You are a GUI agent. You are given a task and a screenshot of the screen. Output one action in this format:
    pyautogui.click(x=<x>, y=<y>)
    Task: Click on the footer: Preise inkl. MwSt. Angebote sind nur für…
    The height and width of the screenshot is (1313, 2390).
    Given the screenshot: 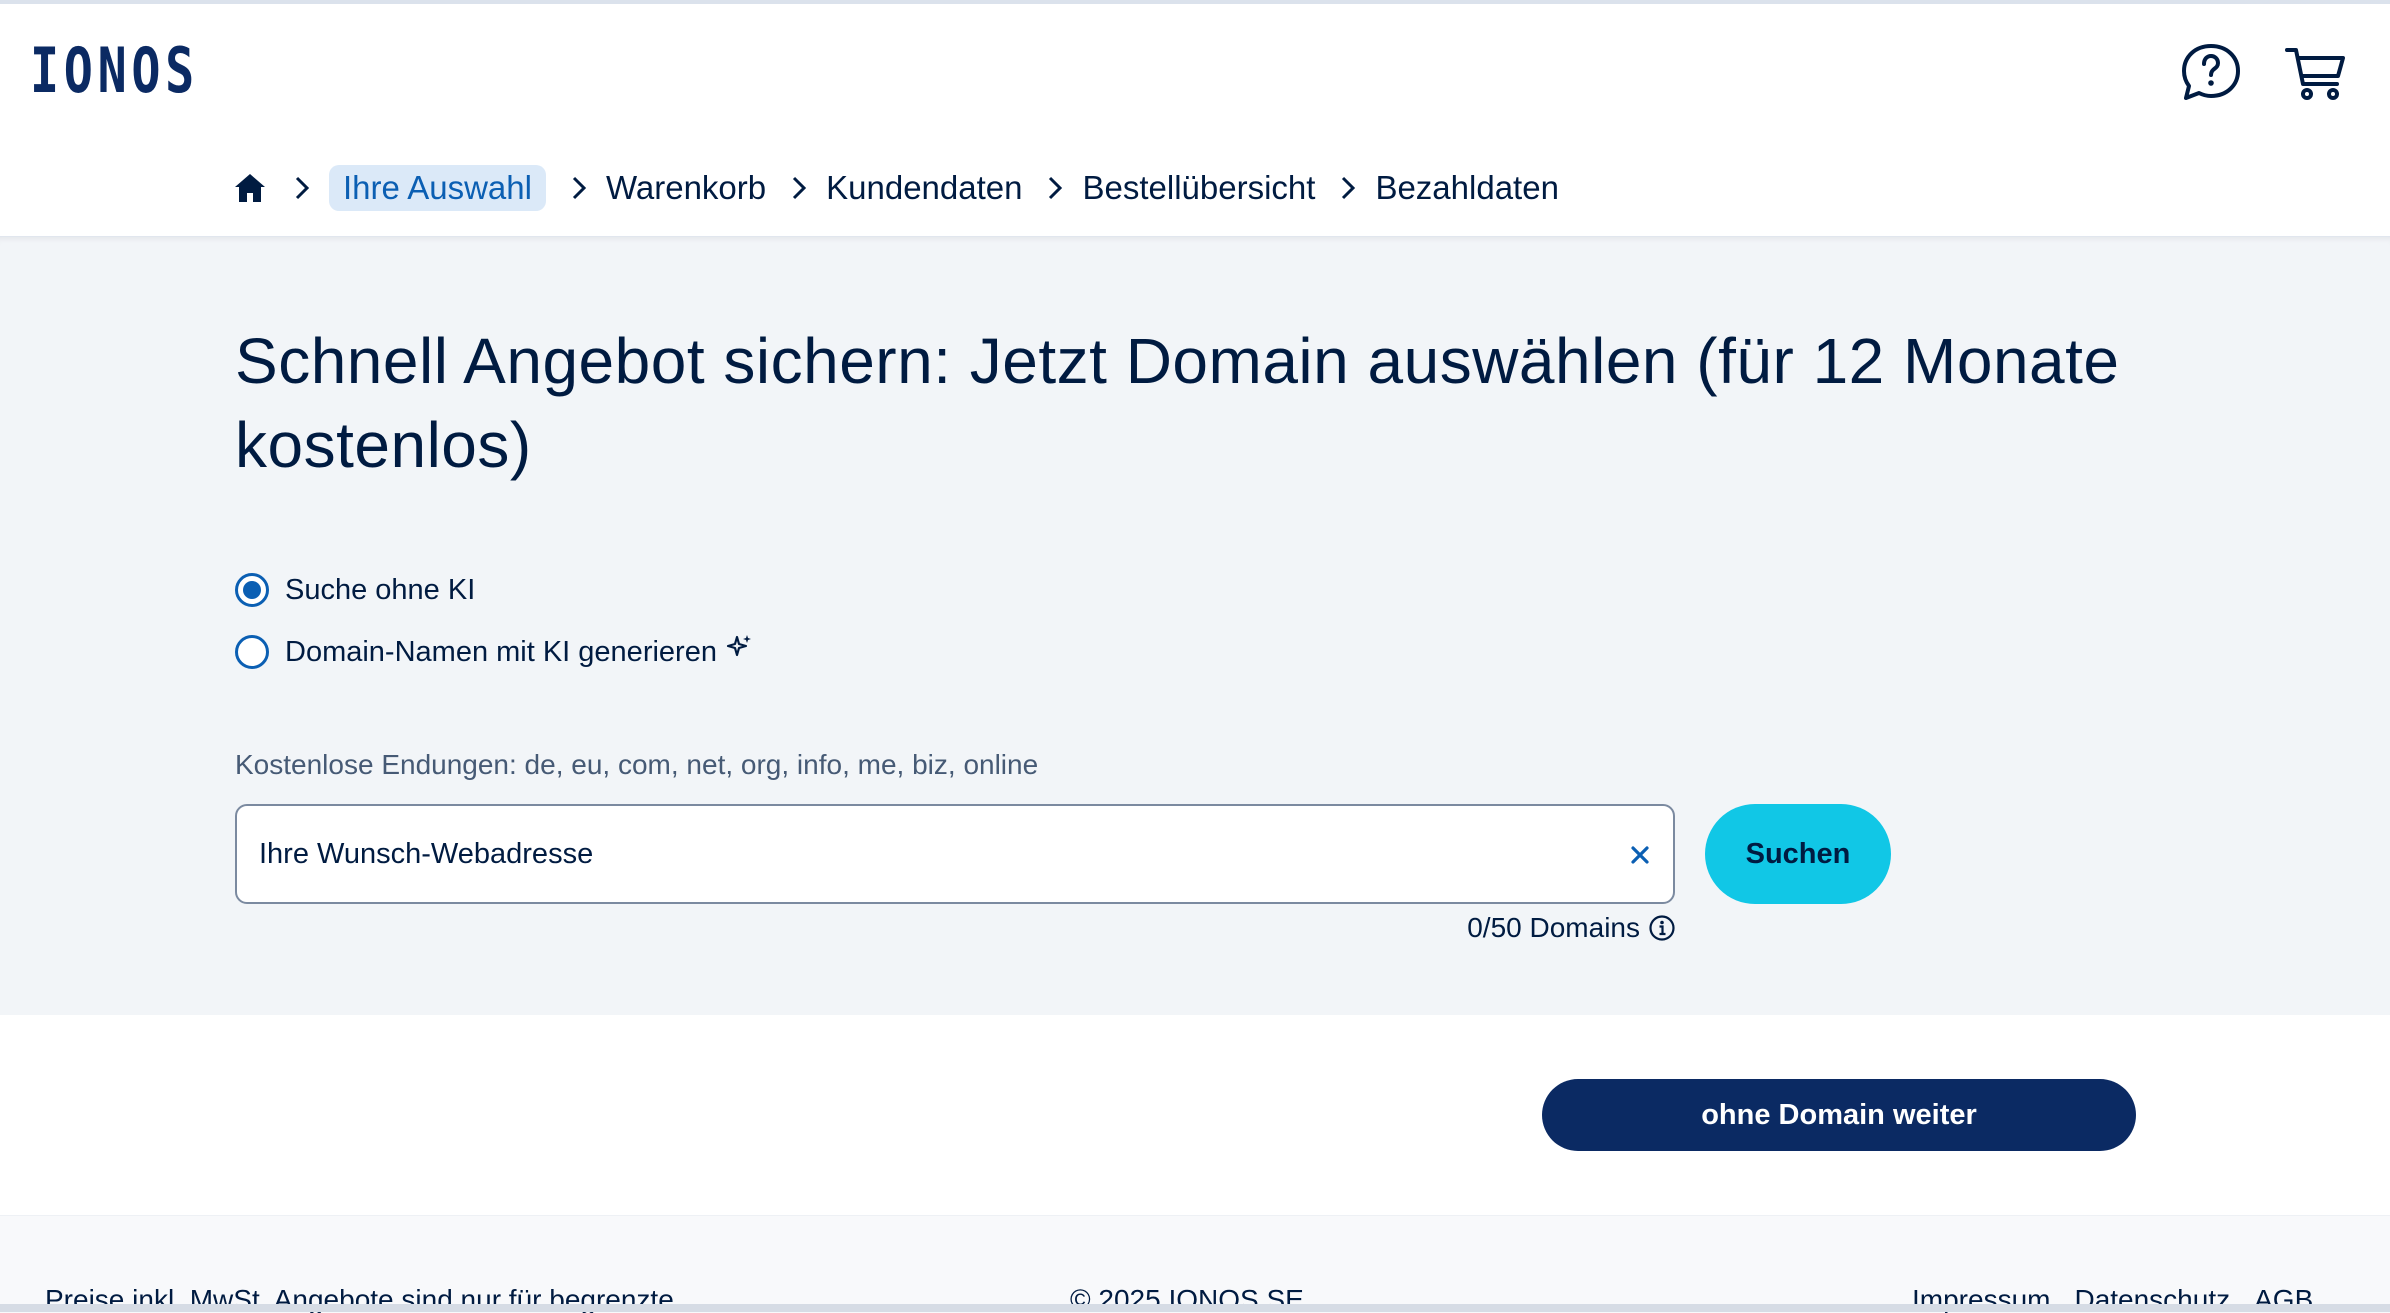 What is the action you would take?
    pyautogui.click(x=1195, y=1264)
    